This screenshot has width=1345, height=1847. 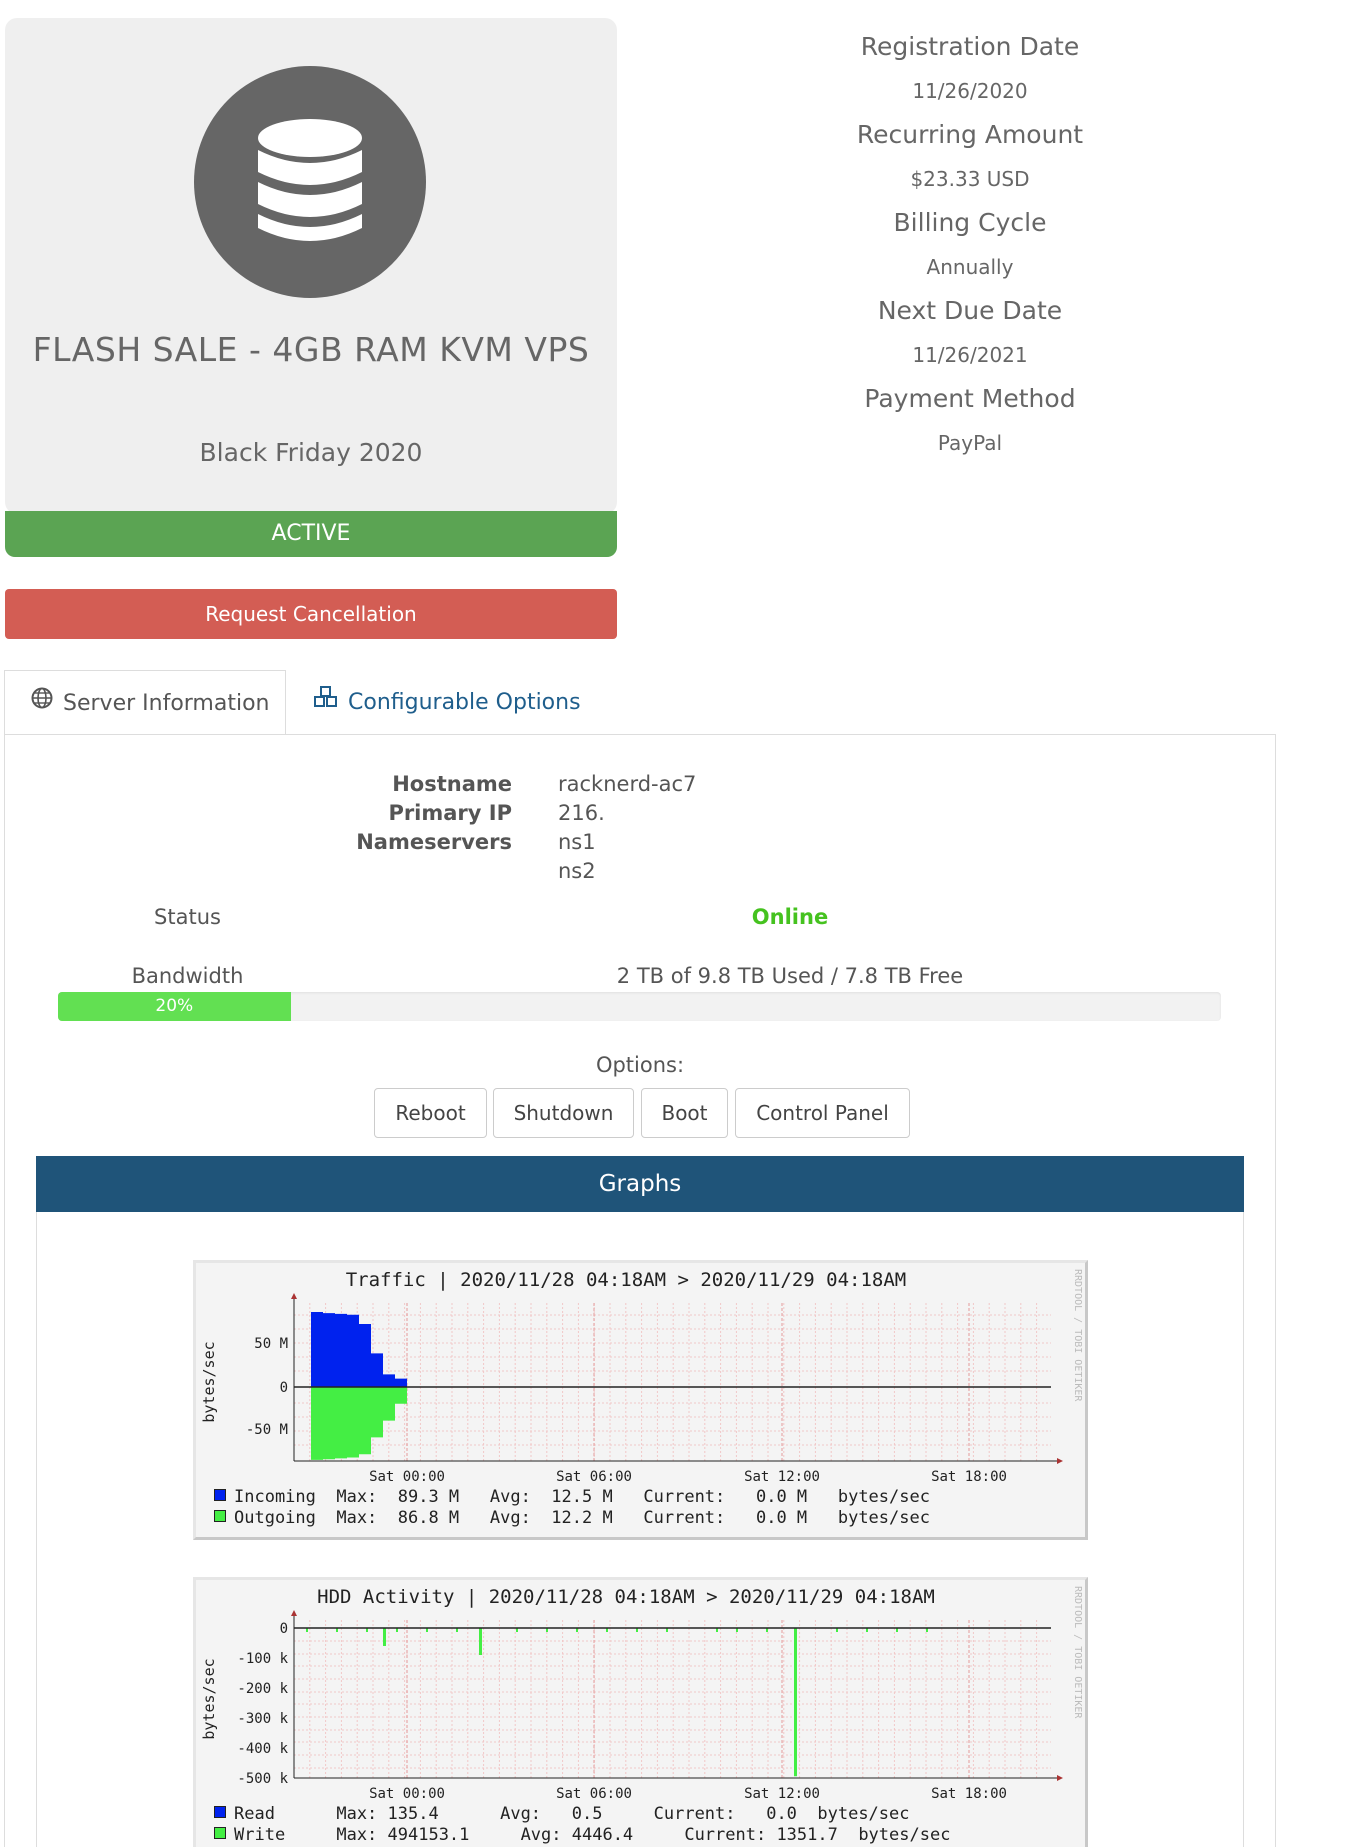 I want to click on hostname-value: racknerd-ac7, so click(x=627, y=784).